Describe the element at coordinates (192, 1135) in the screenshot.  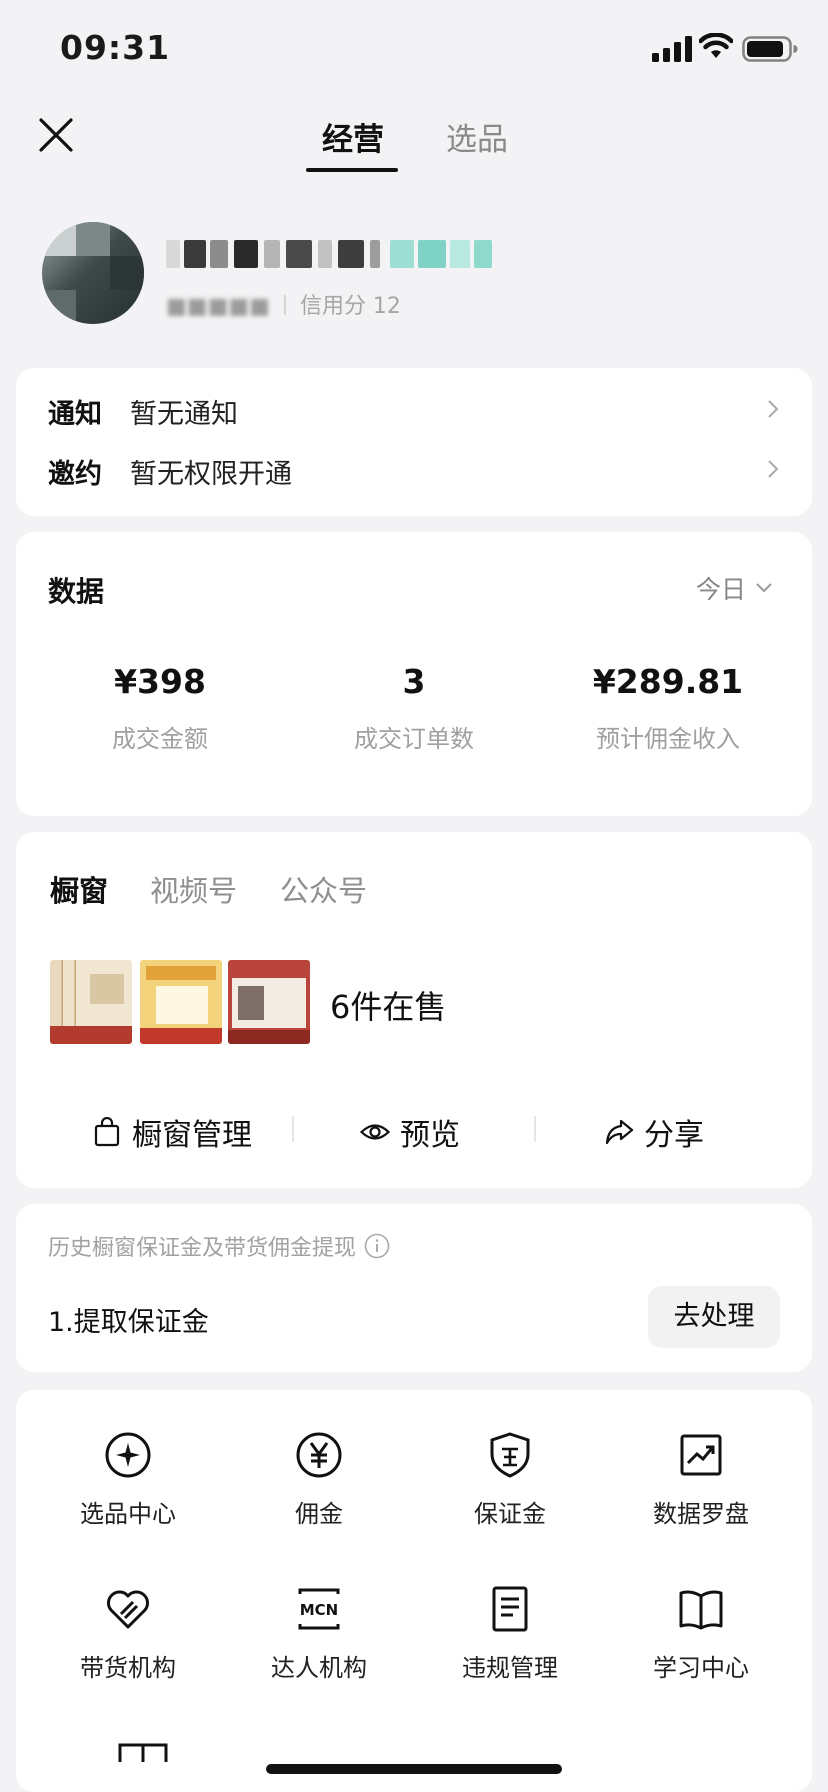
I see `action-label: 橱窗管理` at that location.